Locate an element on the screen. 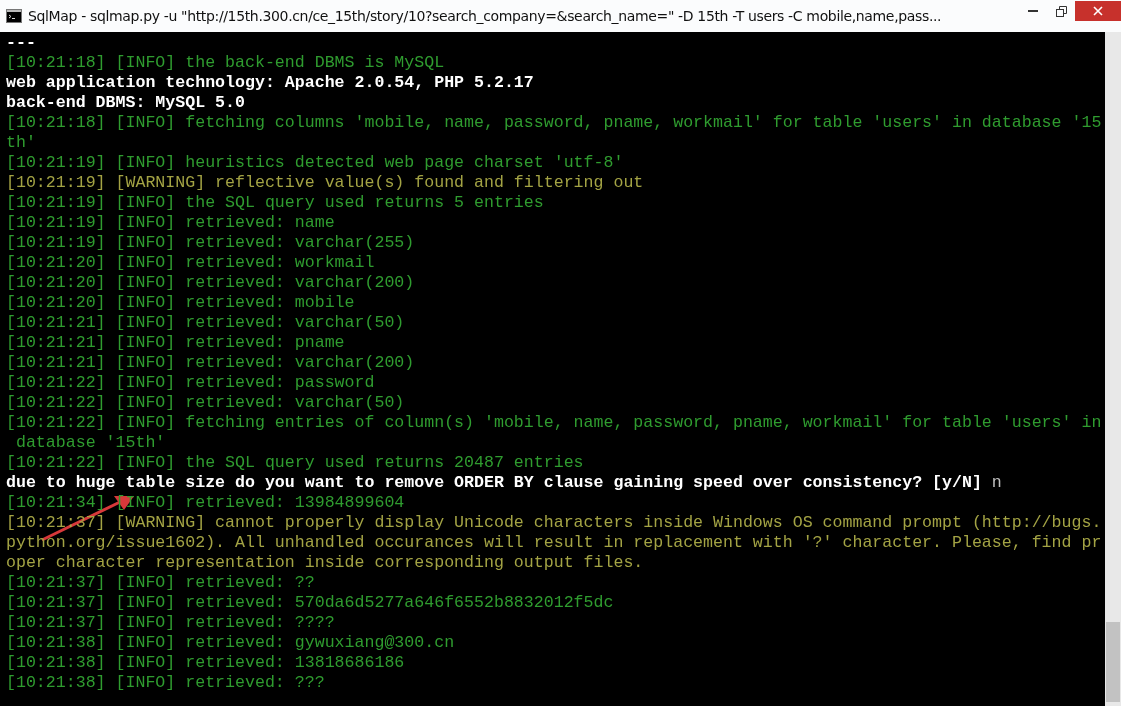 This screenshot has width=1121, height=706. console-line: [10:21:38] [INFO] retrieved: ??? is located at coordinates (165, 683).